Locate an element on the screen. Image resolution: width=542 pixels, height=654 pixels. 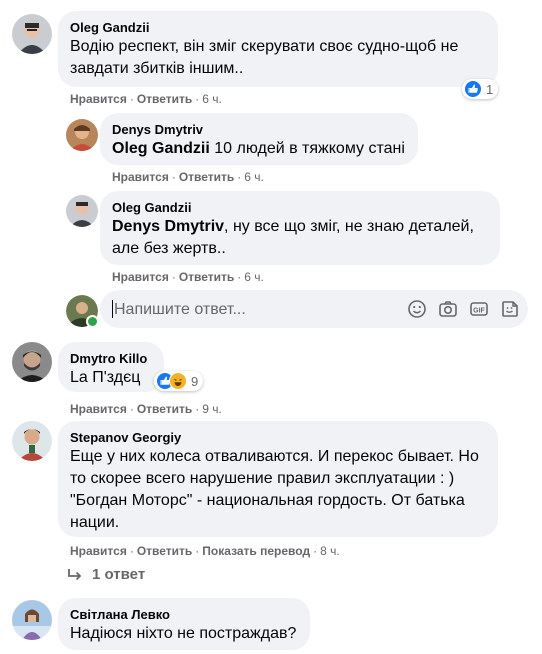
comment-author: Stepanov Georgiy is located at coordinates (278, 437).